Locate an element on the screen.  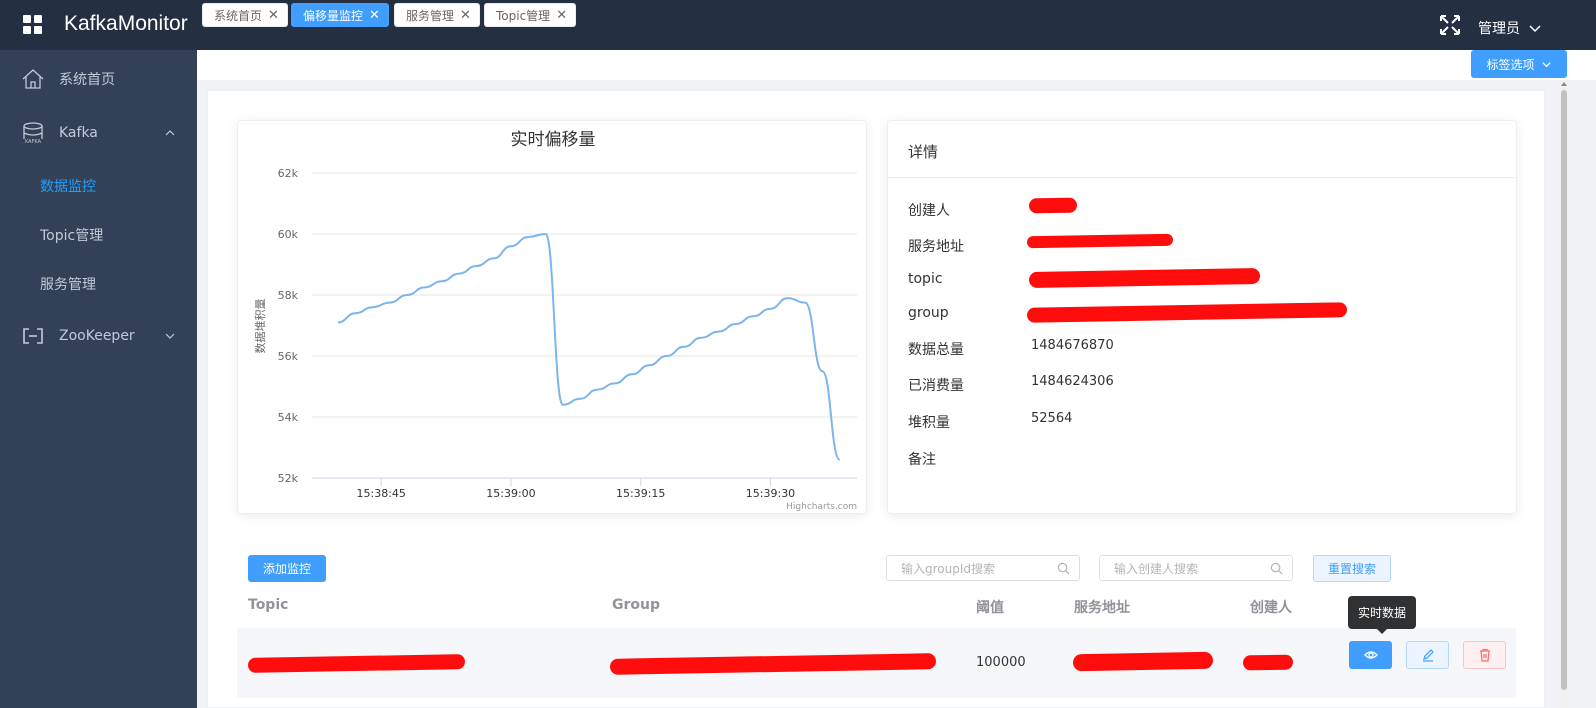
creator-search-placeholder: 输入创建人搜索 is located at coordinates (1156, 568).